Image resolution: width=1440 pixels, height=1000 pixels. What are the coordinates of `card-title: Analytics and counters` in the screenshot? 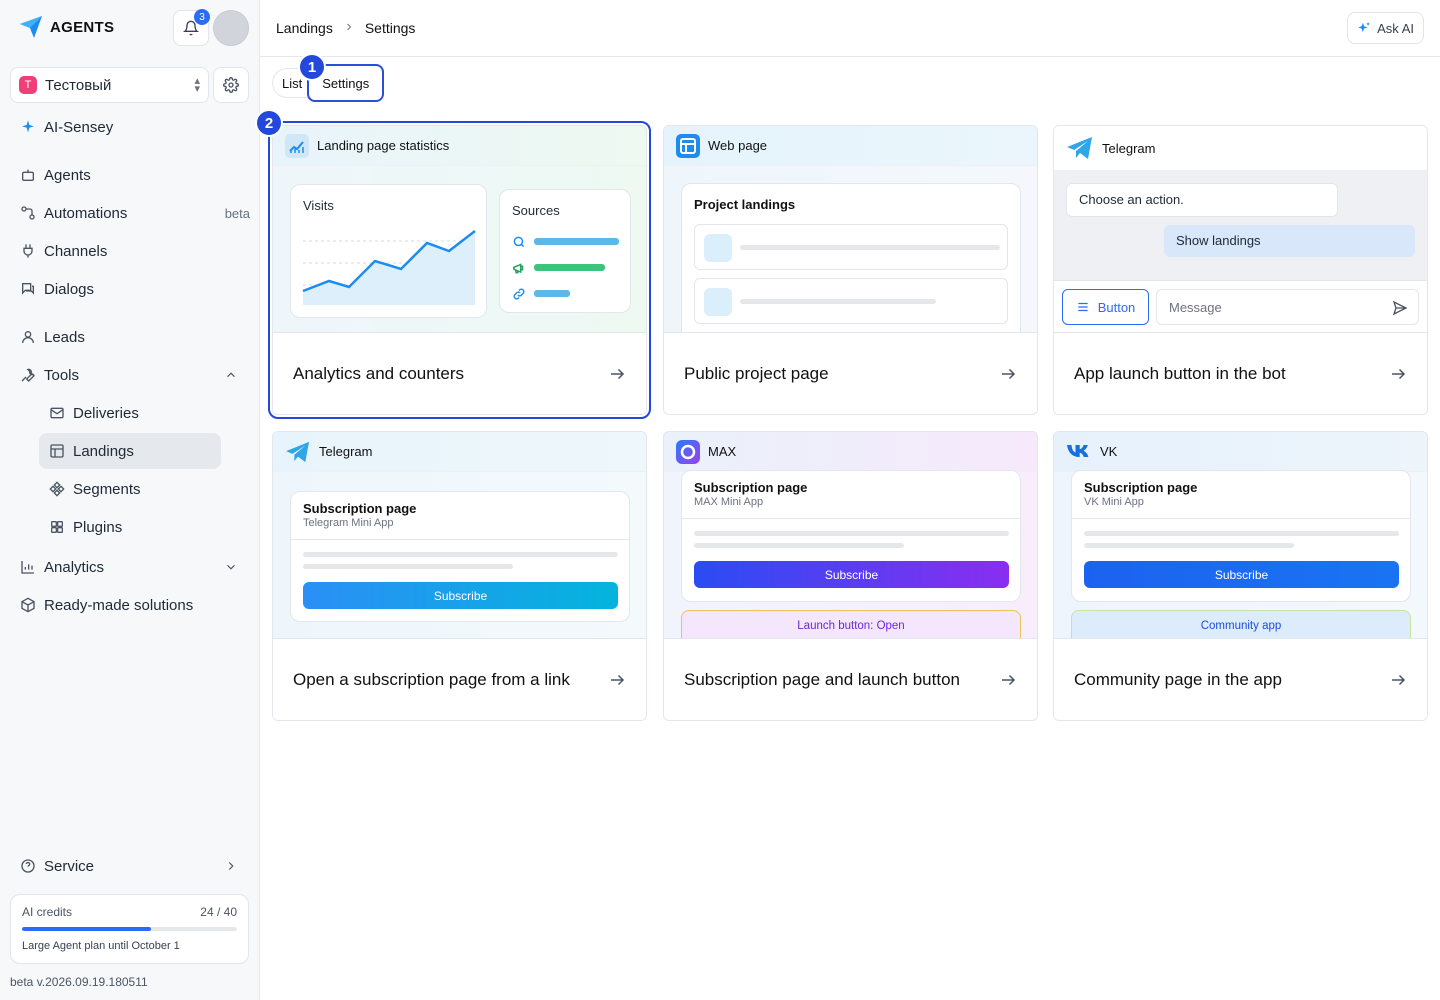 It's located at (379, 373).